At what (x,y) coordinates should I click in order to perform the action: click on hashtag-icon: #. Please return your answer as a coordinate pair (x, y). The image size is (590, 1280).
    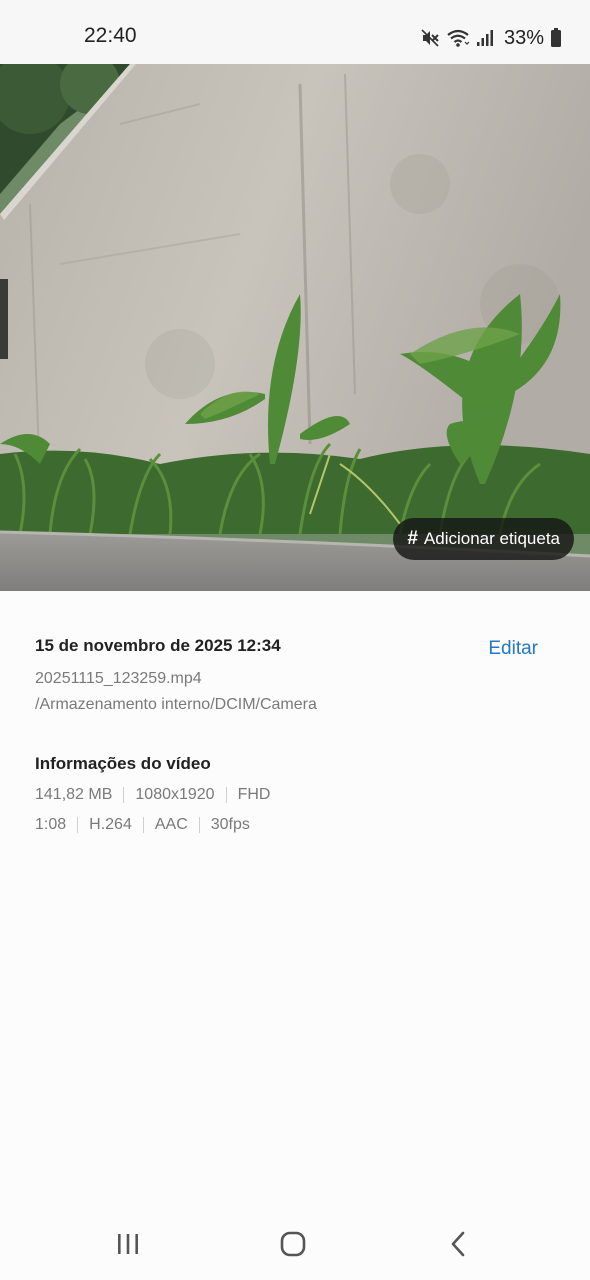
    Looking at the image, I should click on (412, 538).